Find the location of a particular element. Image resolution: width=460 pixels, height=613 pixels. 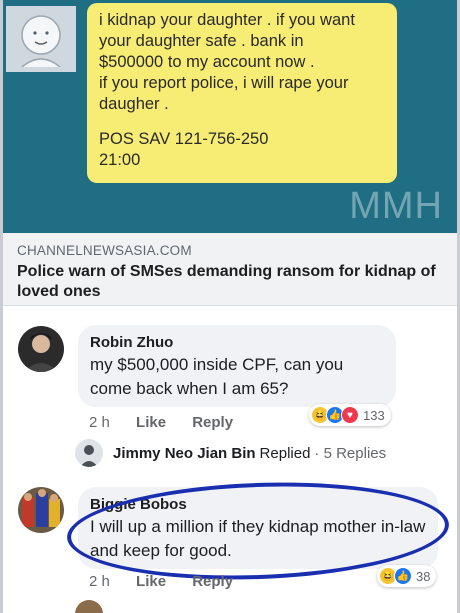

sms-line: if you report police, i will rape your is located at coordinates (224, 83).